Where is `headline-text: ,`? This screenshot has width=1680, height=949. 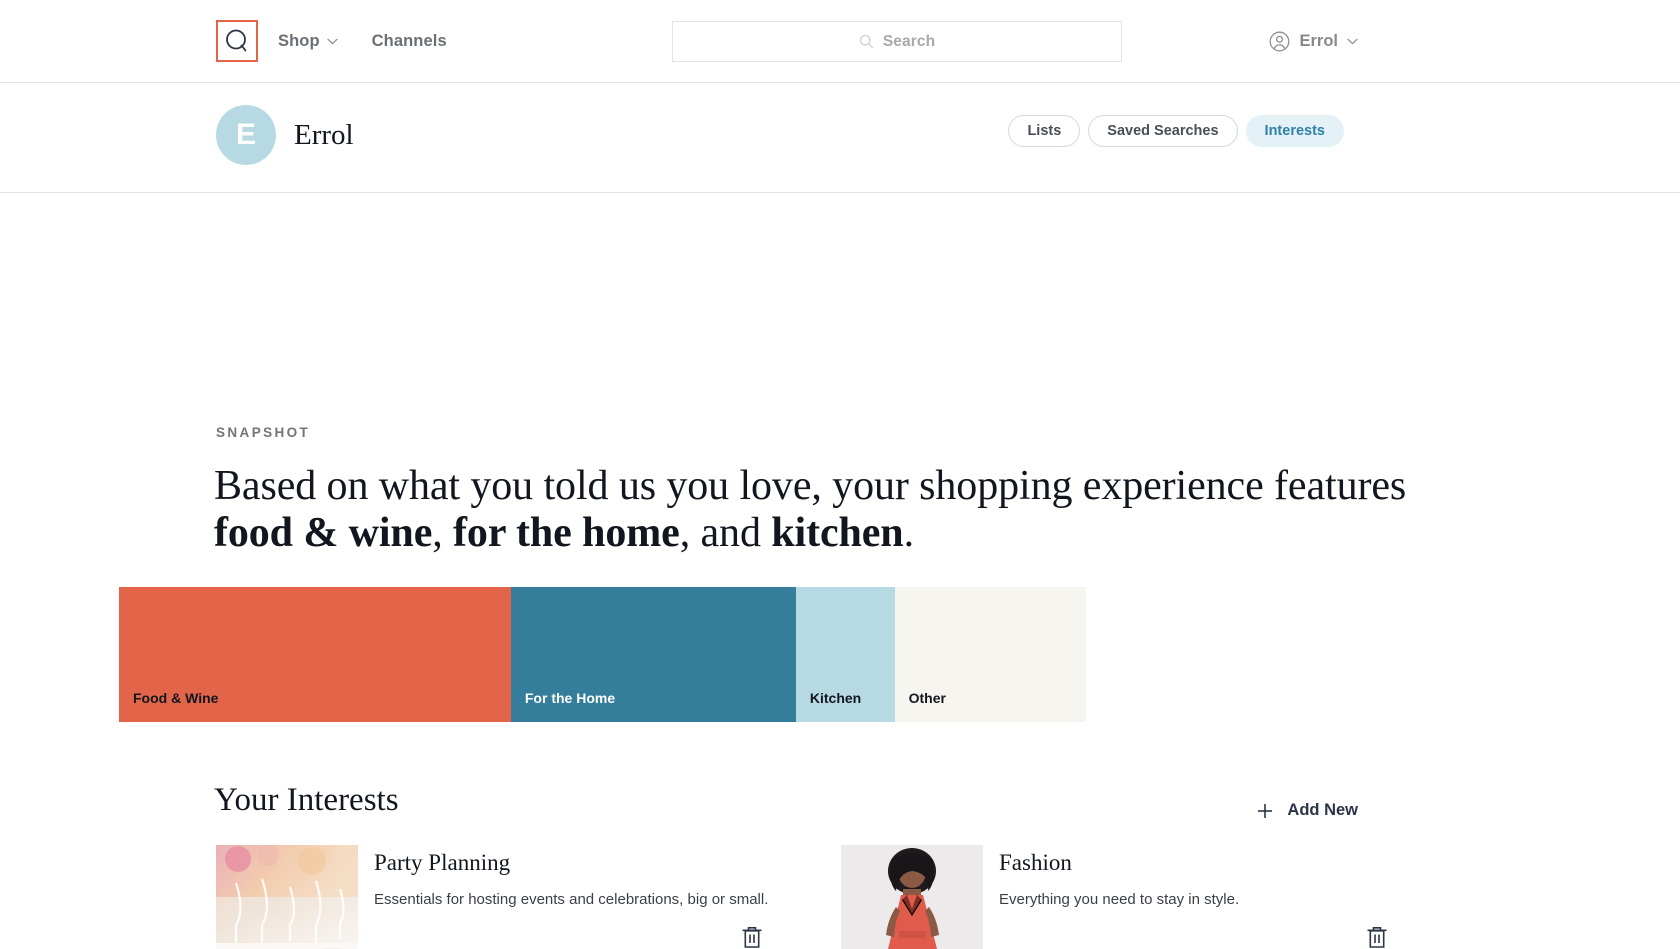 headline-text: , is located at coordinates (443, 533).